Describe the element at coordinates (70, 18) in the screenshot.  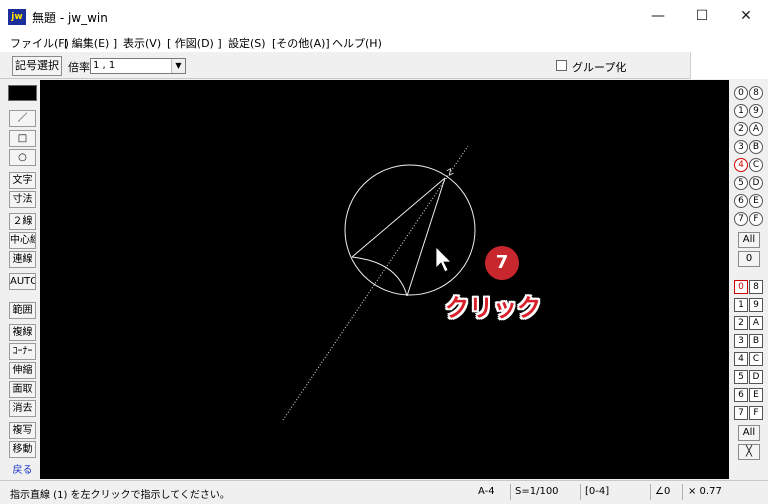
I see `window-title: 無題 - jw_win` at that location.